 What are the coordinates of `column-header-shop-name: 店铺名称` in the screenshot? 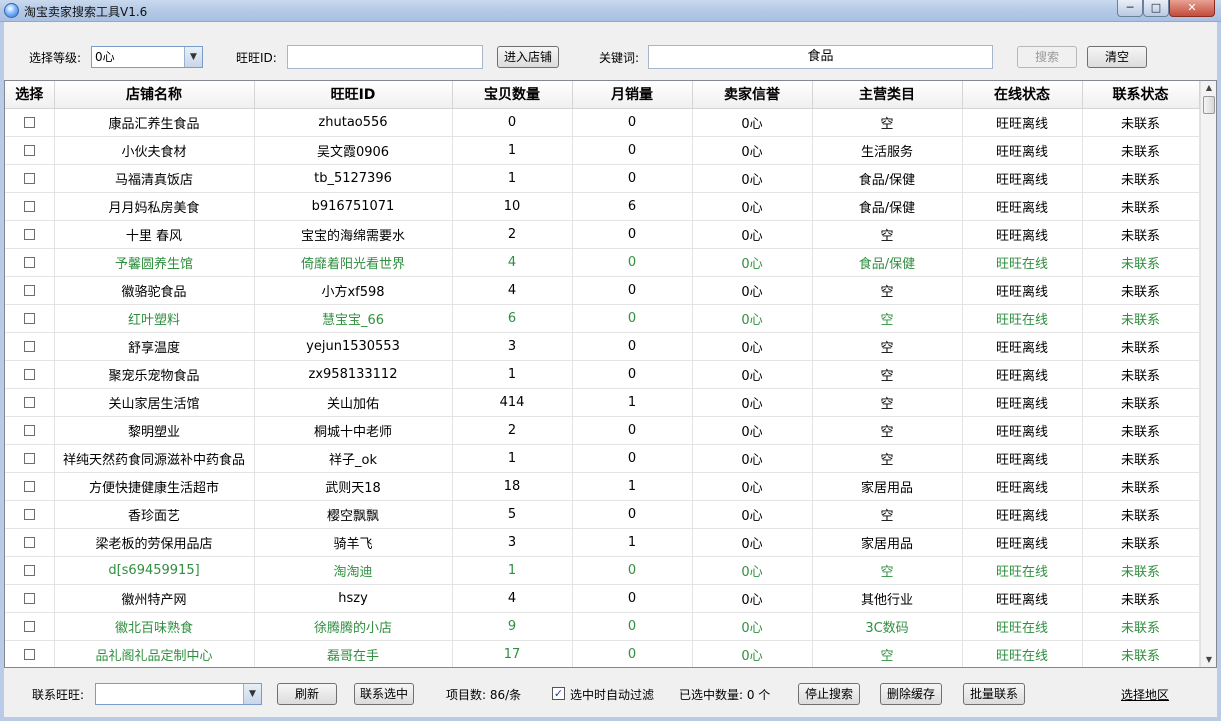 It's located at (154, 95).